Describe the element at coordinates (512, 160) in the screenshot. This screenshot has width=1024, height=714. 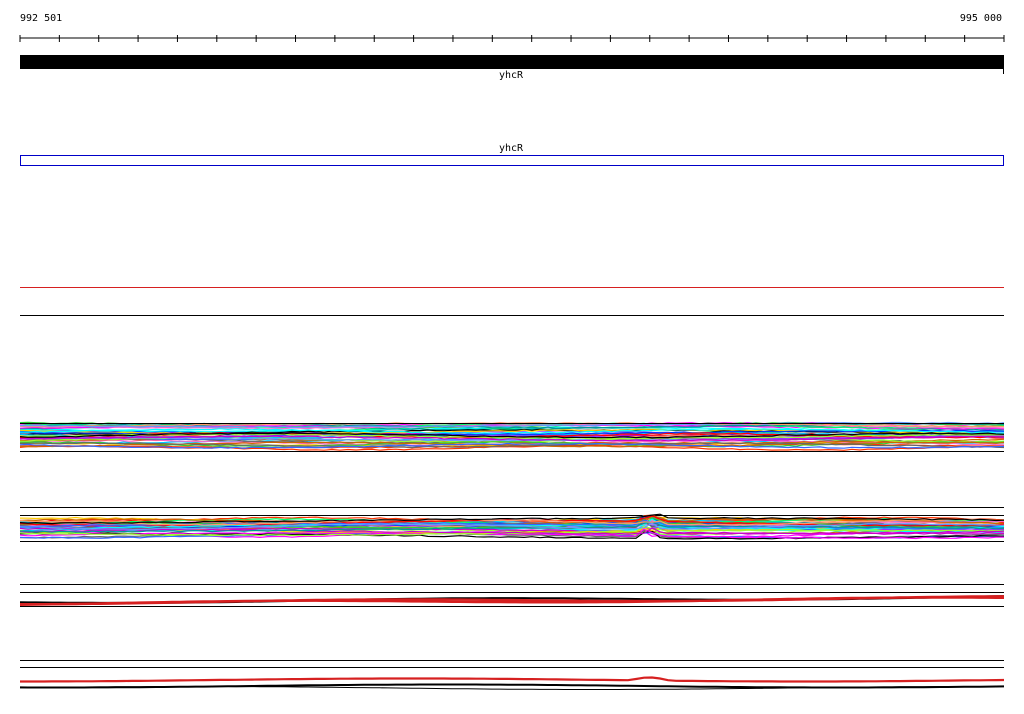
I see `gene-feature-box` at that location.